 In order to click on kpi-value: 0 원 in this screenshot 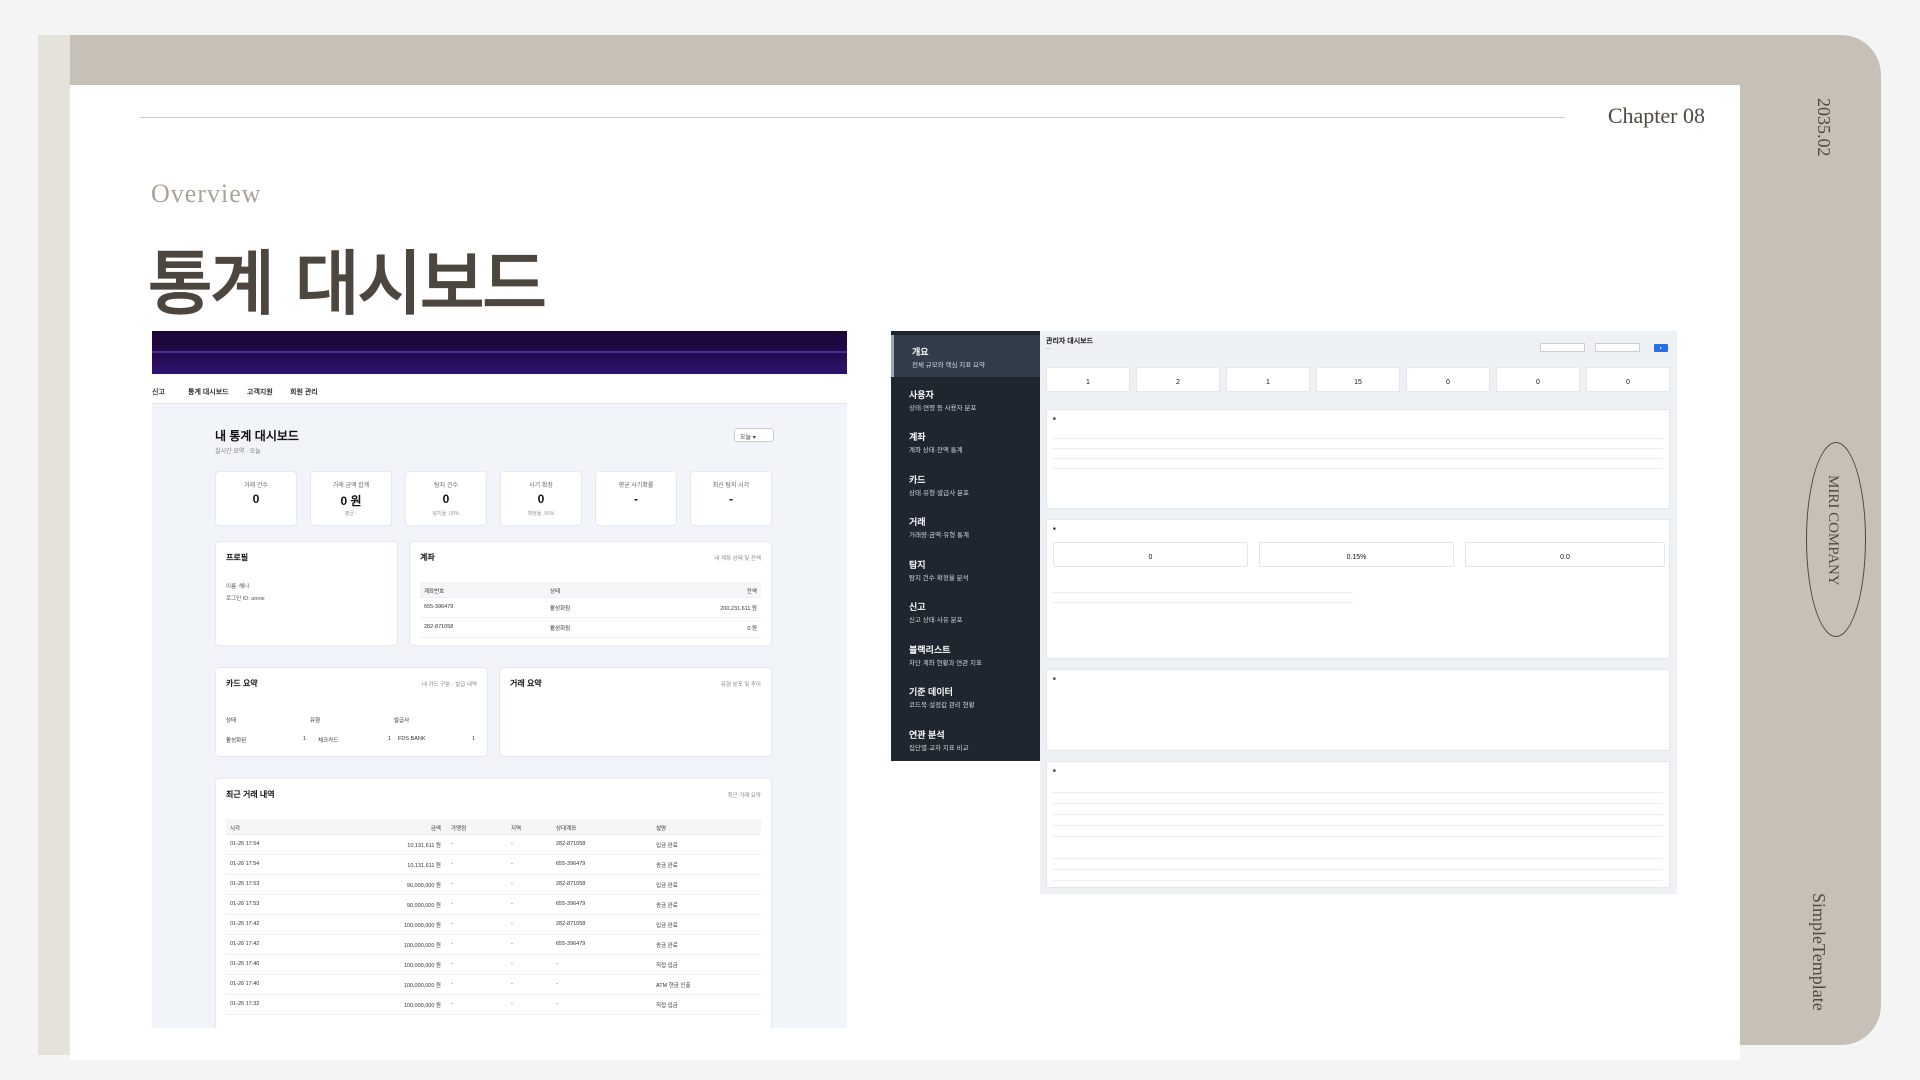, I will do `click(351, 501)`.